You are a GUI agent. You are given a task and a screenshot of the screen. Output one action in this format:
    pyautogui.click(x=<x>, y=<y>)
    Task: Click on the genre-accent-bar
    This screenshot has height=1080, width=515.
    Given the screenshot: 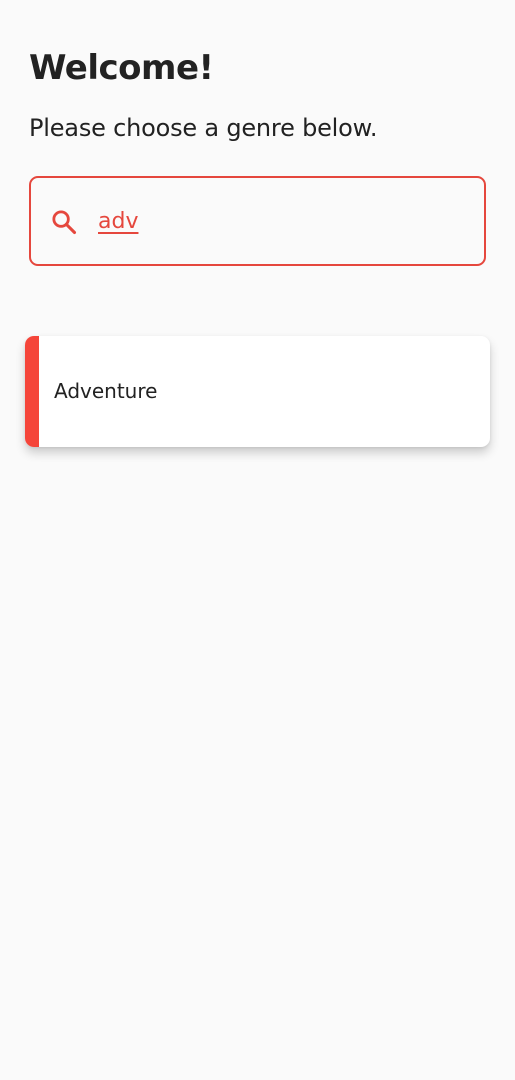 What is the action you would take?
    pyautogui.click(x=32, y=391)
    